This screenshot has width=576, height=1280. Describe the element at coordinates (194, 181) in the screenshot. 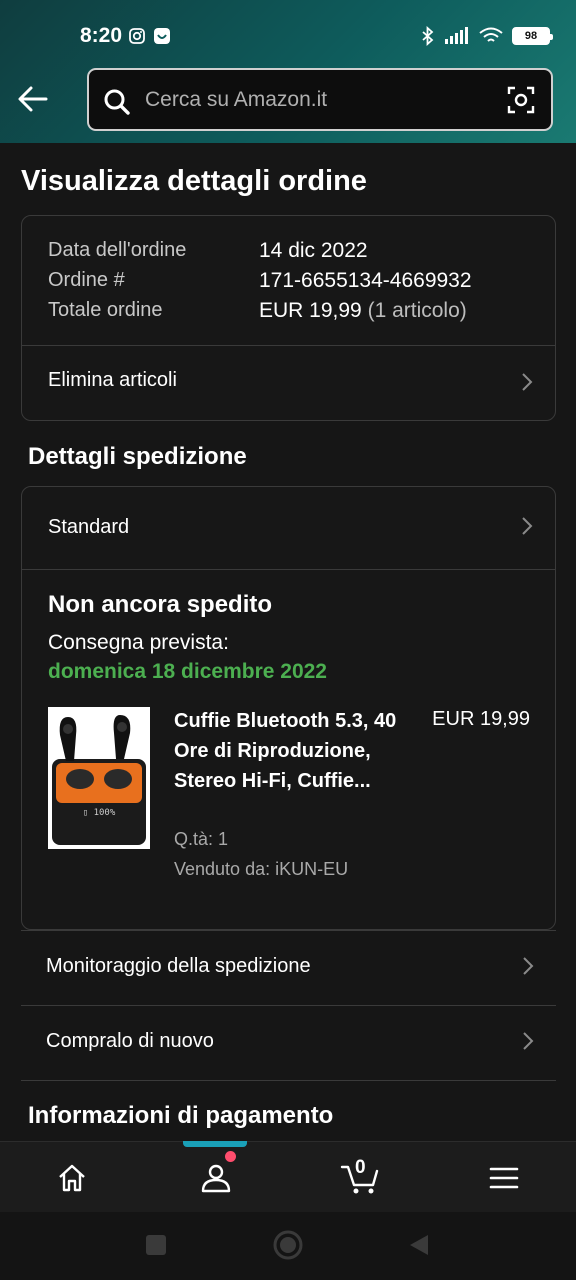

I see `page-title: Visualizza dettagli ordine` at that location.